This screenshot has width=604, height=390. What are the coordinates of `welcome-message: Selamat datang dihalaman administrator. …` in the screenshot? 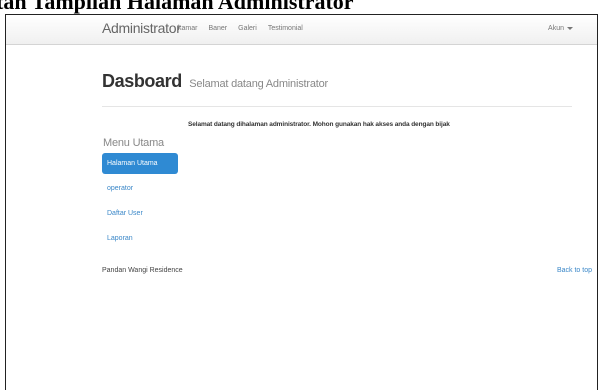 It's located at (319, 124).